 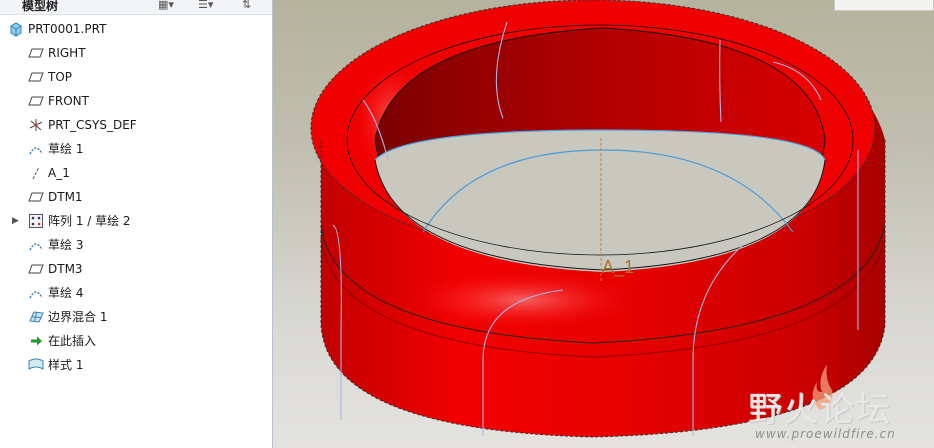 What do you see at coordinates (136, 197) in the screenshot?
I see `tree-item-dtm1: DTM1` at bounding box center [136, 197].